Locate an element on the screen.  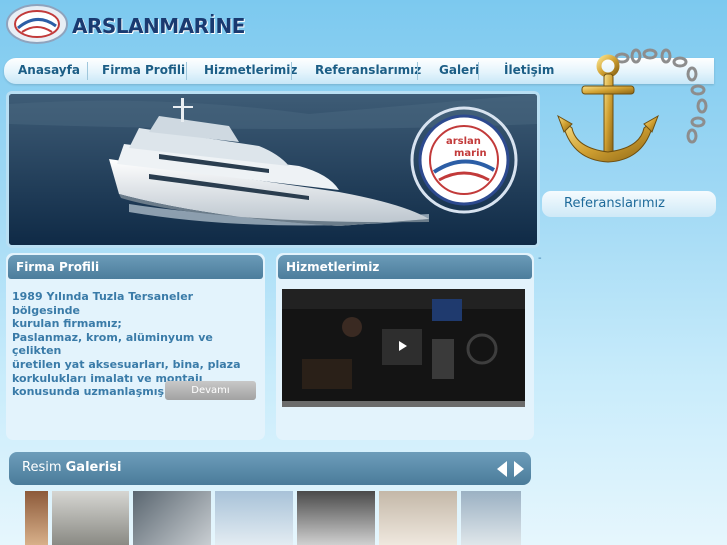
anchor-decoration is located at coordinates (633, 110).